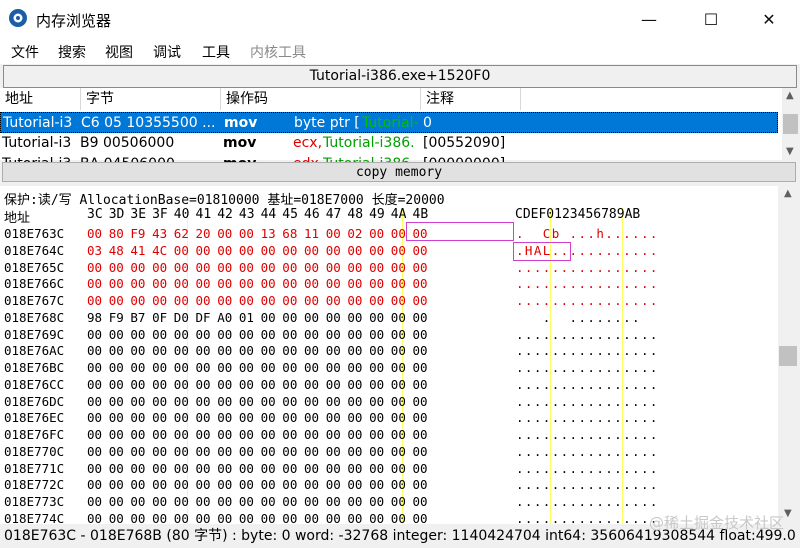  Describe the element at coordinates (40, 99) in the screenshot. I see `col-header-address: 地址` at that location.